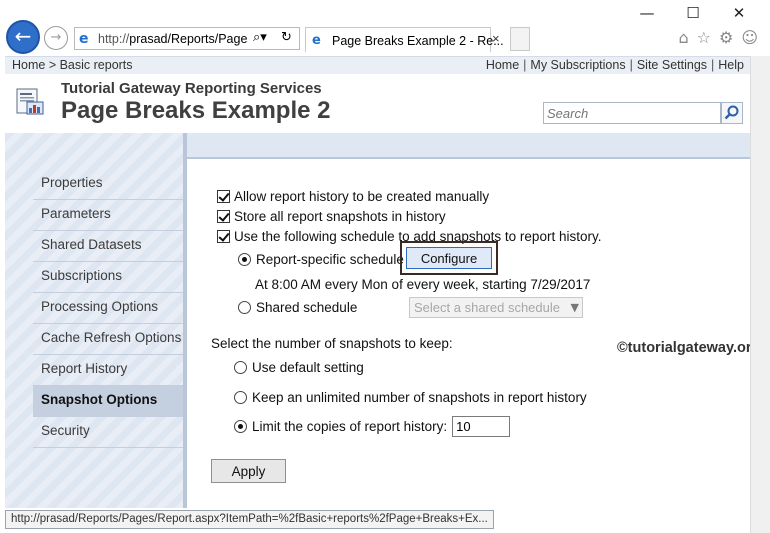  Describe the element at coordinates (84, 39) in the screenshot. I see `ie-logo-icon: e` at that location.